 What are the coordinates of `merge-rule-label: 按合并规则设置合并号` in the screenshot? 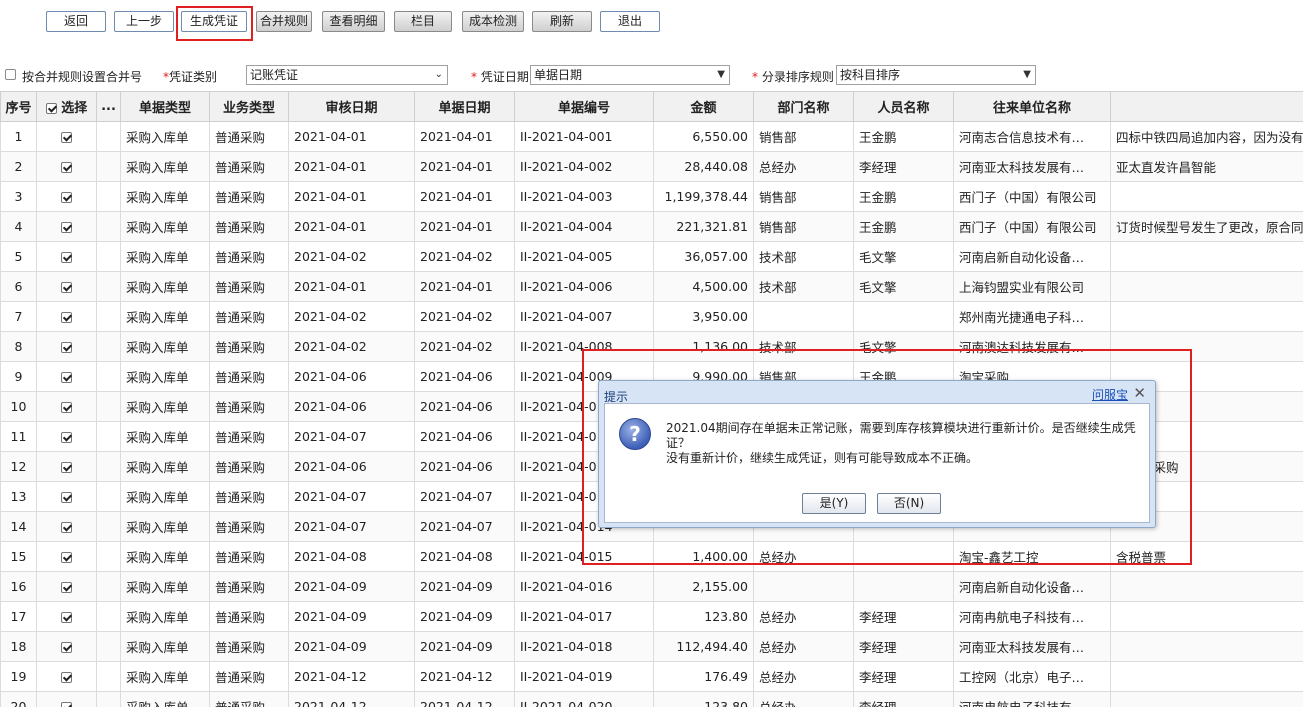 It's located at (82, 77).